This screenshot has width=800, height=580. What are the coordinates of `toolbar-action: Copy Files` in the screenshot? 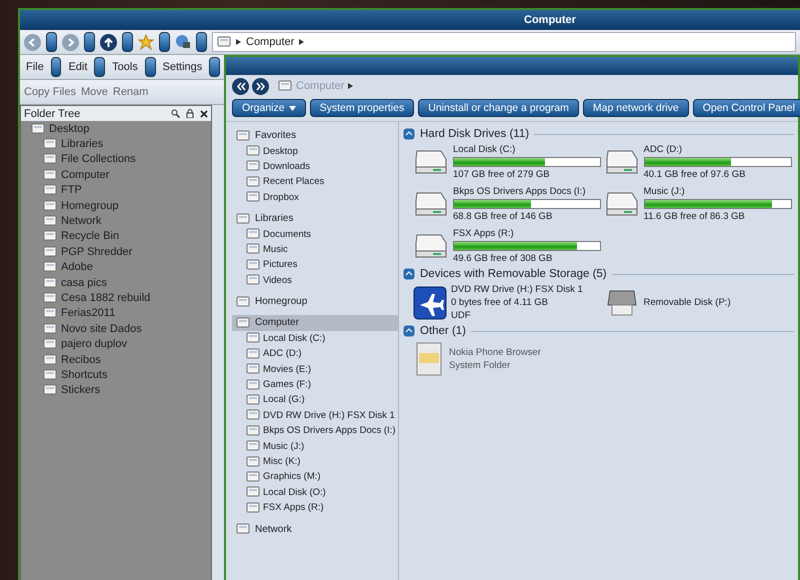 It's located at (50, 92).